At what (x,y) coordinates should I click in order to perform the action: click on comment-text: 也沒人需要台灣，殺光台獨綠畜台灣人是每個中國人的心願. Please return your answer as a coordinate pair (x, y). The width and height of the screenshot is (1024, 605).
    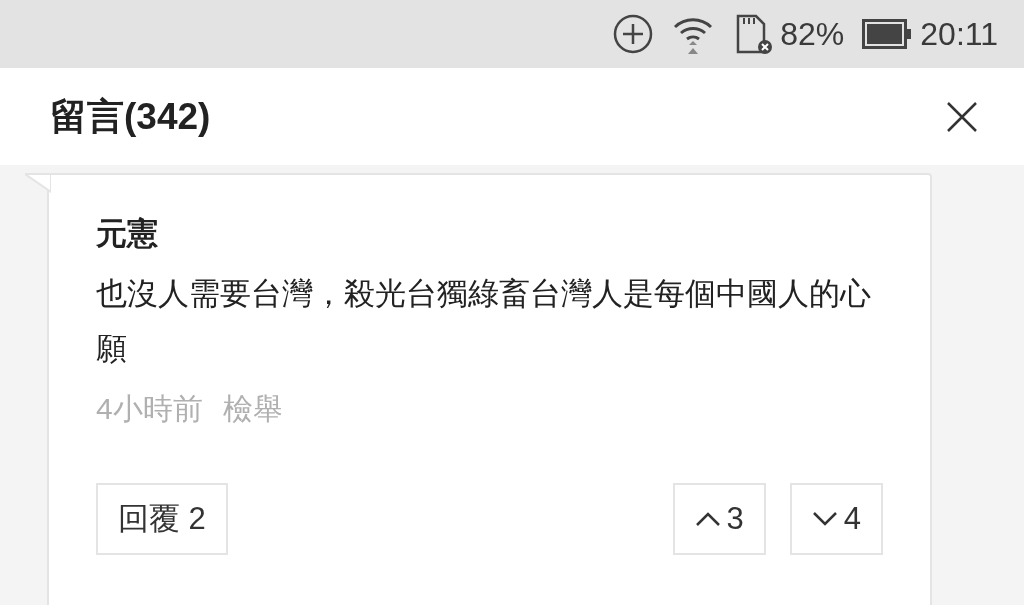
    Looking at the image, I should click on (484, 322).